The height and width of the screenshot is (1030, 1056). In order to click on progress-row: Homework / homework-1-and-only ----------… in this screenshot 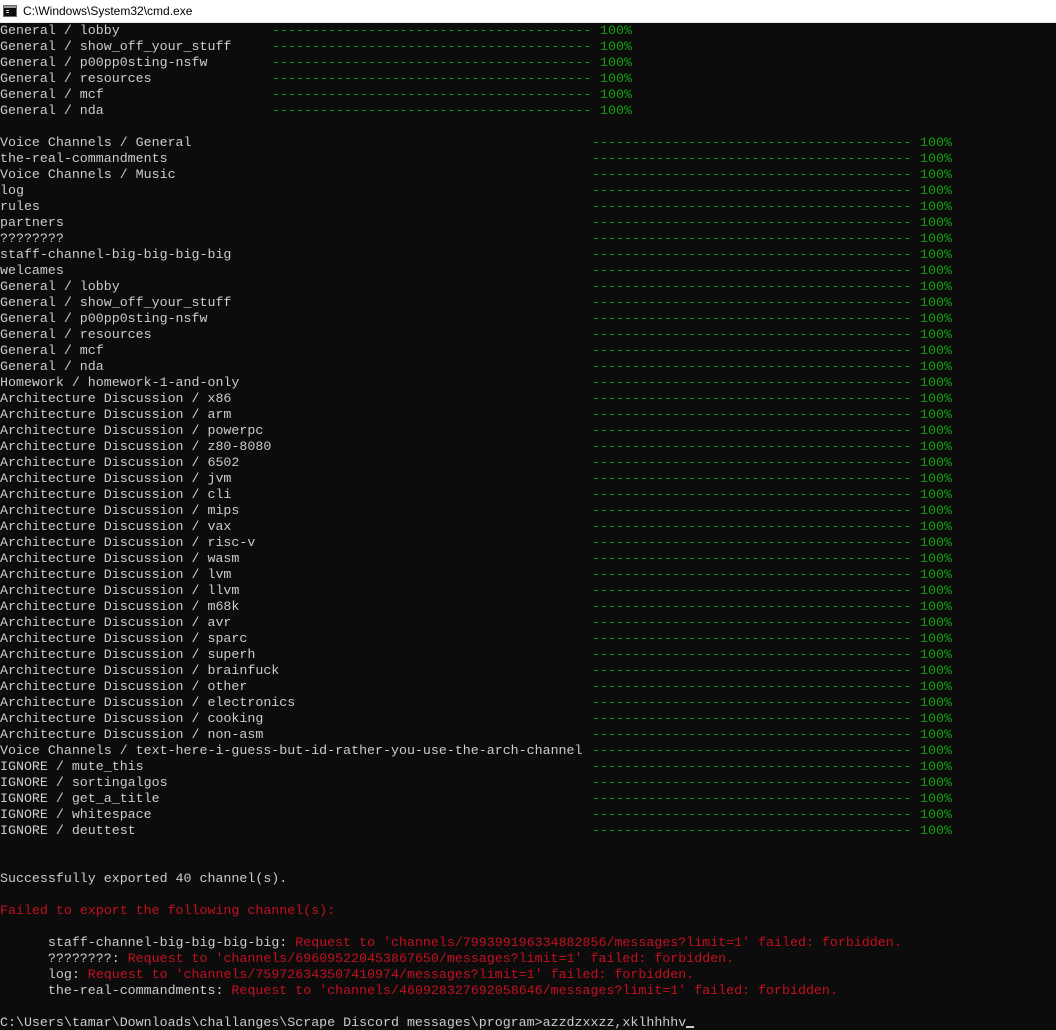, I will do `click(528, 383)`.